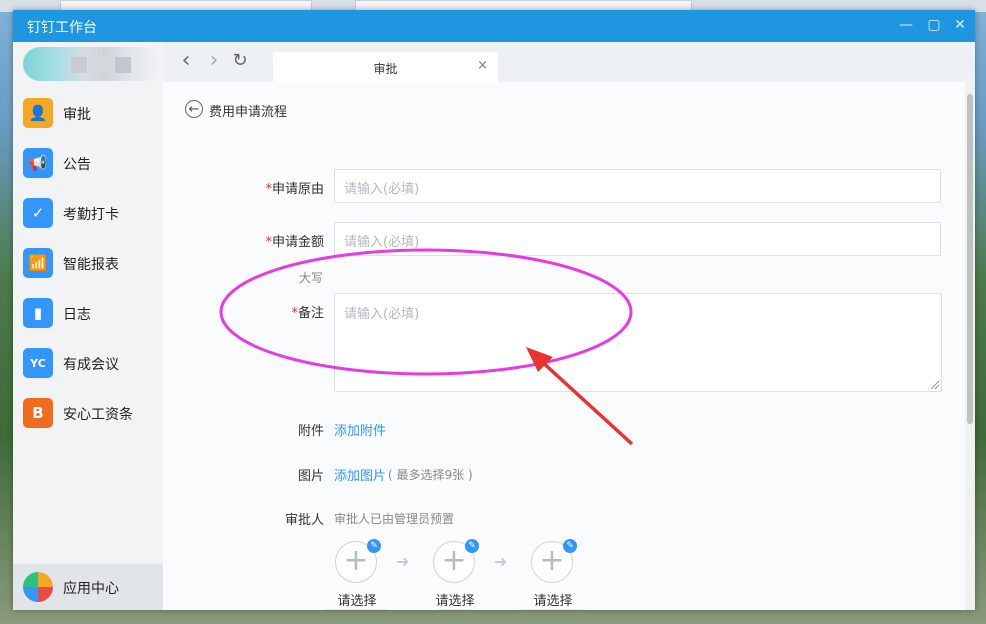 This screenshot has height=624, width=986. What do you see at coordinates (91, 64) in the screenshot?
I see `user-profile` at bounding box center [91, 64].